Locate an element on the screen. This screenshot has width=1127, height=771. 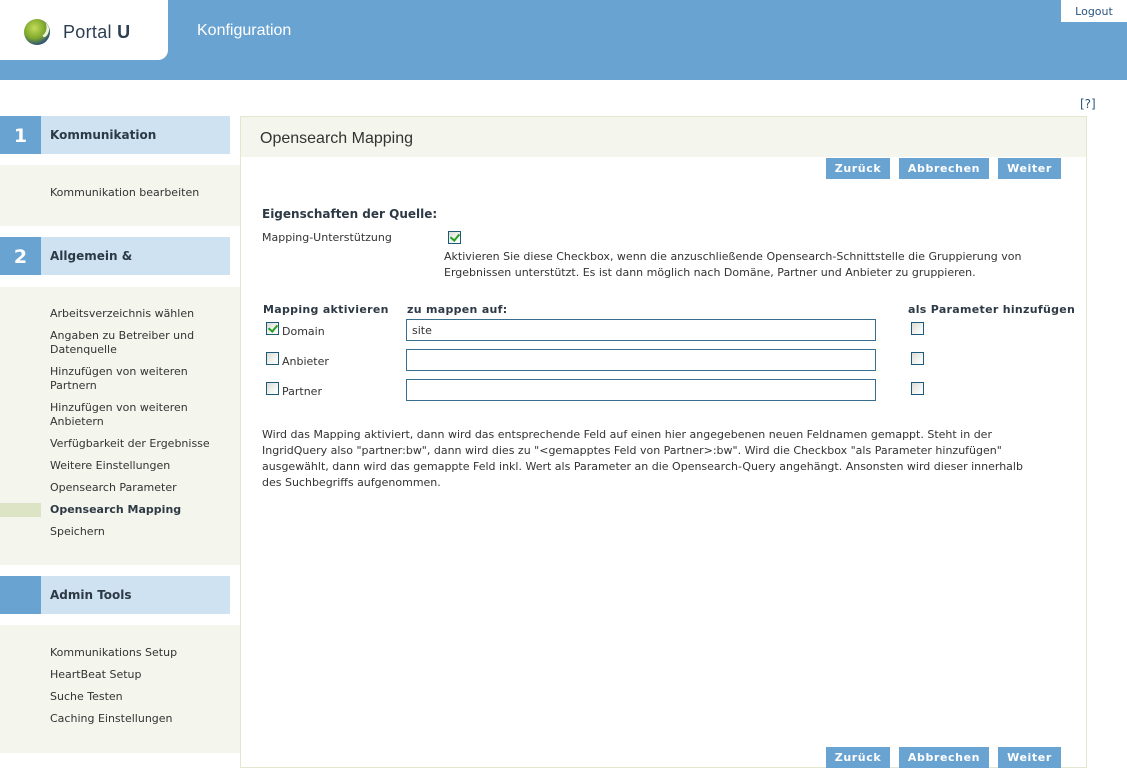
column-header-map-to: zu mappen auf: is located at coordinates (457, 309).